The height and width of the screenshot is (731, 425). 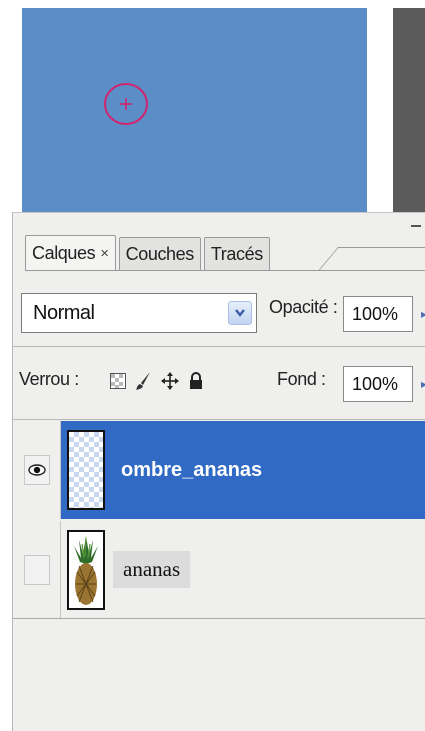 What do you see at coordinates (86, 569) in the screenshot?
I see `pineapple-thumbnail` at bounding box center [86, 569].